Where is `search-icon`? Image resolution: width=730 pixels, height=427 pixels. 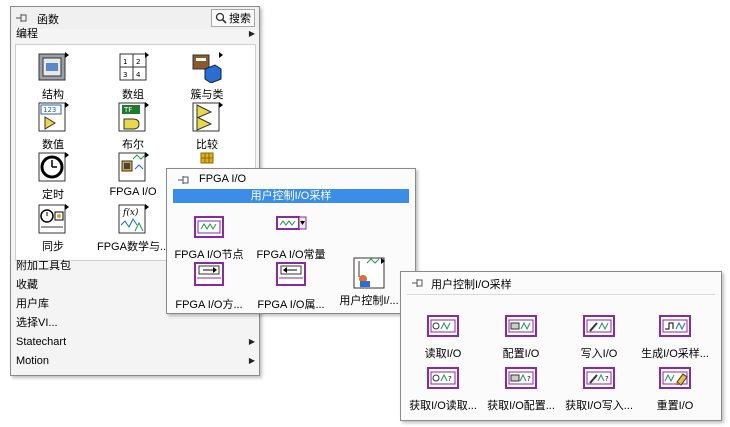 search-icon is located at coordinates (221, 18).